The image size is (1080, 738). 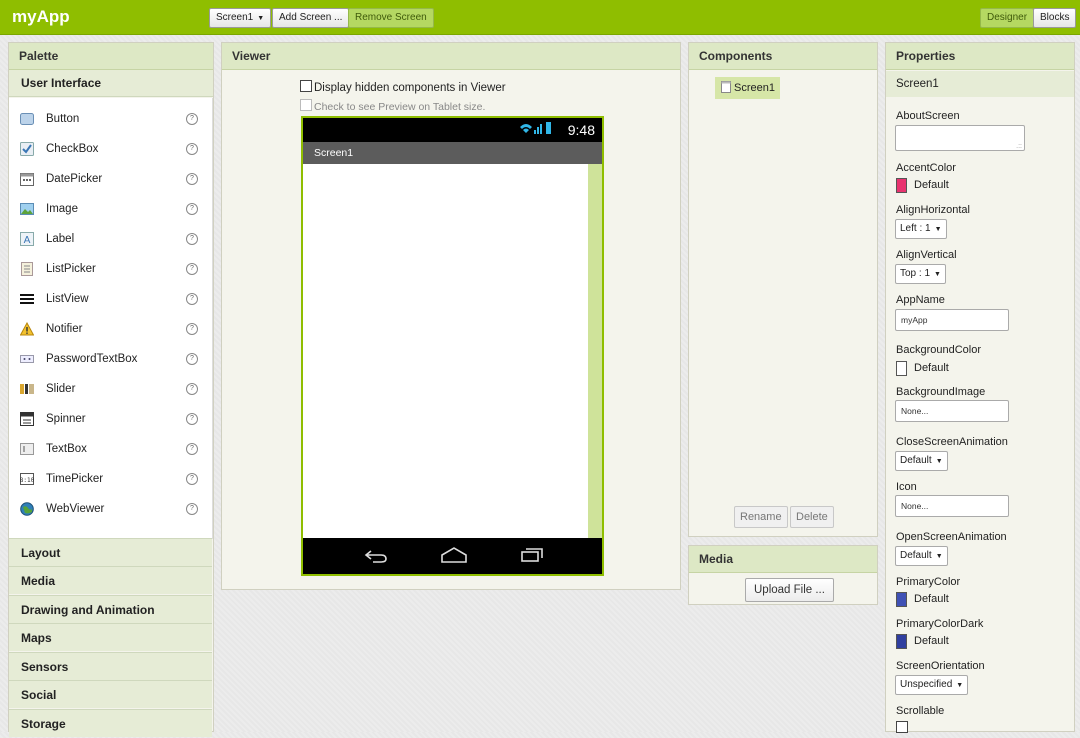 What do you see at coordinates (110, 359) in the screenshot?
I see `palette-item-passwordtextbox: PasswordTextBox ?` at bounding box center [110, 359].